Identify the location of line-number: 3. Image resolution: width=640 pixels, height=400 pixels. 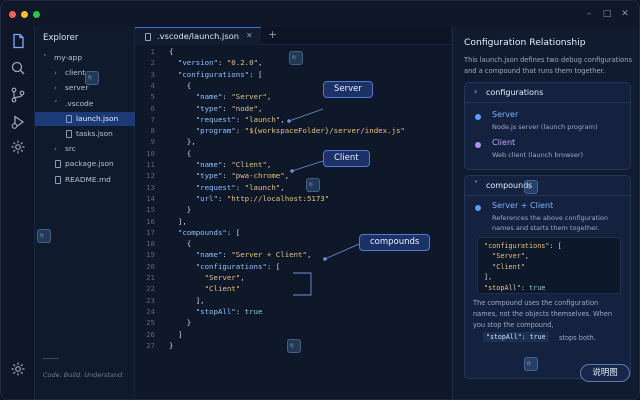
(152, 74).